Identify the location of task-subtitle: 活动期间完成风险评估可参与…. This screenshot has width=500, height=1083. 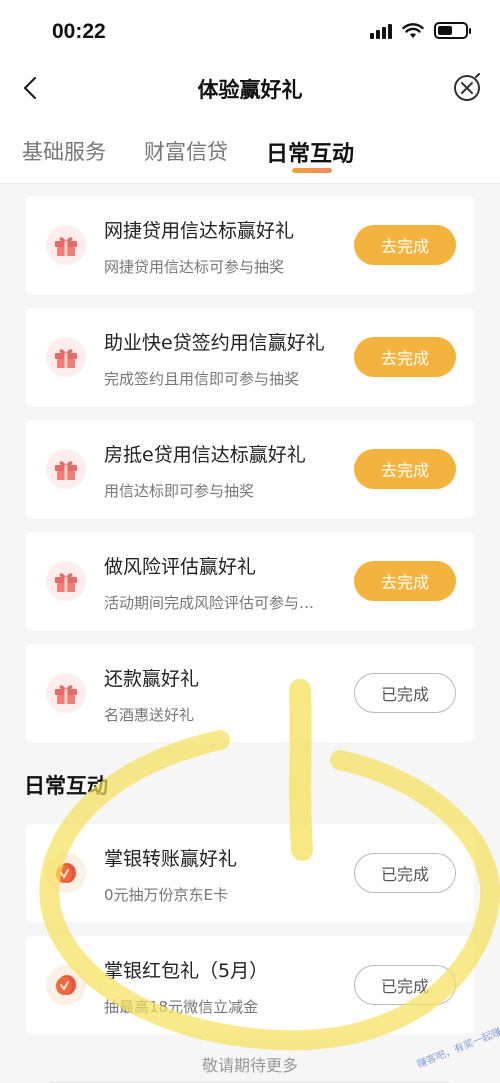
(209, 603).